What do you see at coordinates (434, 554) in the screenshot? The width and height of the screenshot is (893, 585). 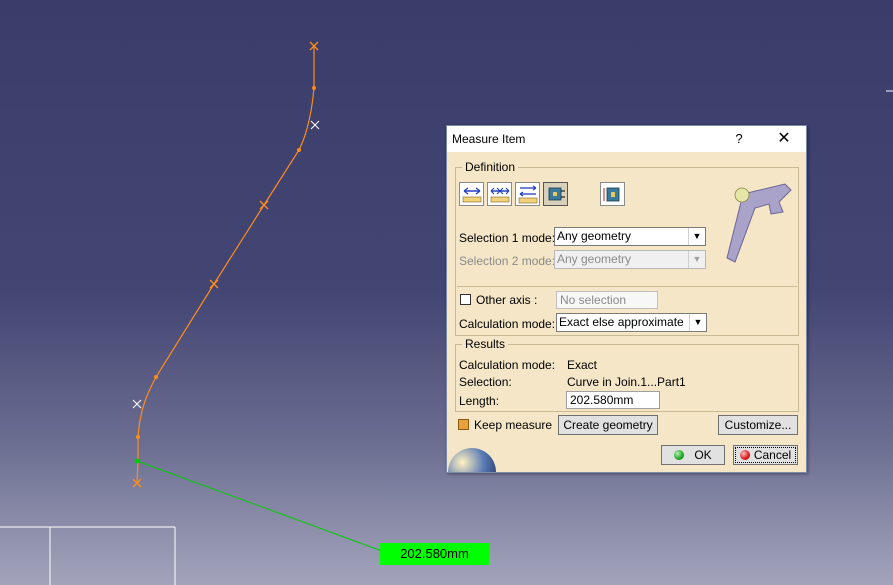 I see `dimension-label: 202.580mm` at bounding box center [434, 554].